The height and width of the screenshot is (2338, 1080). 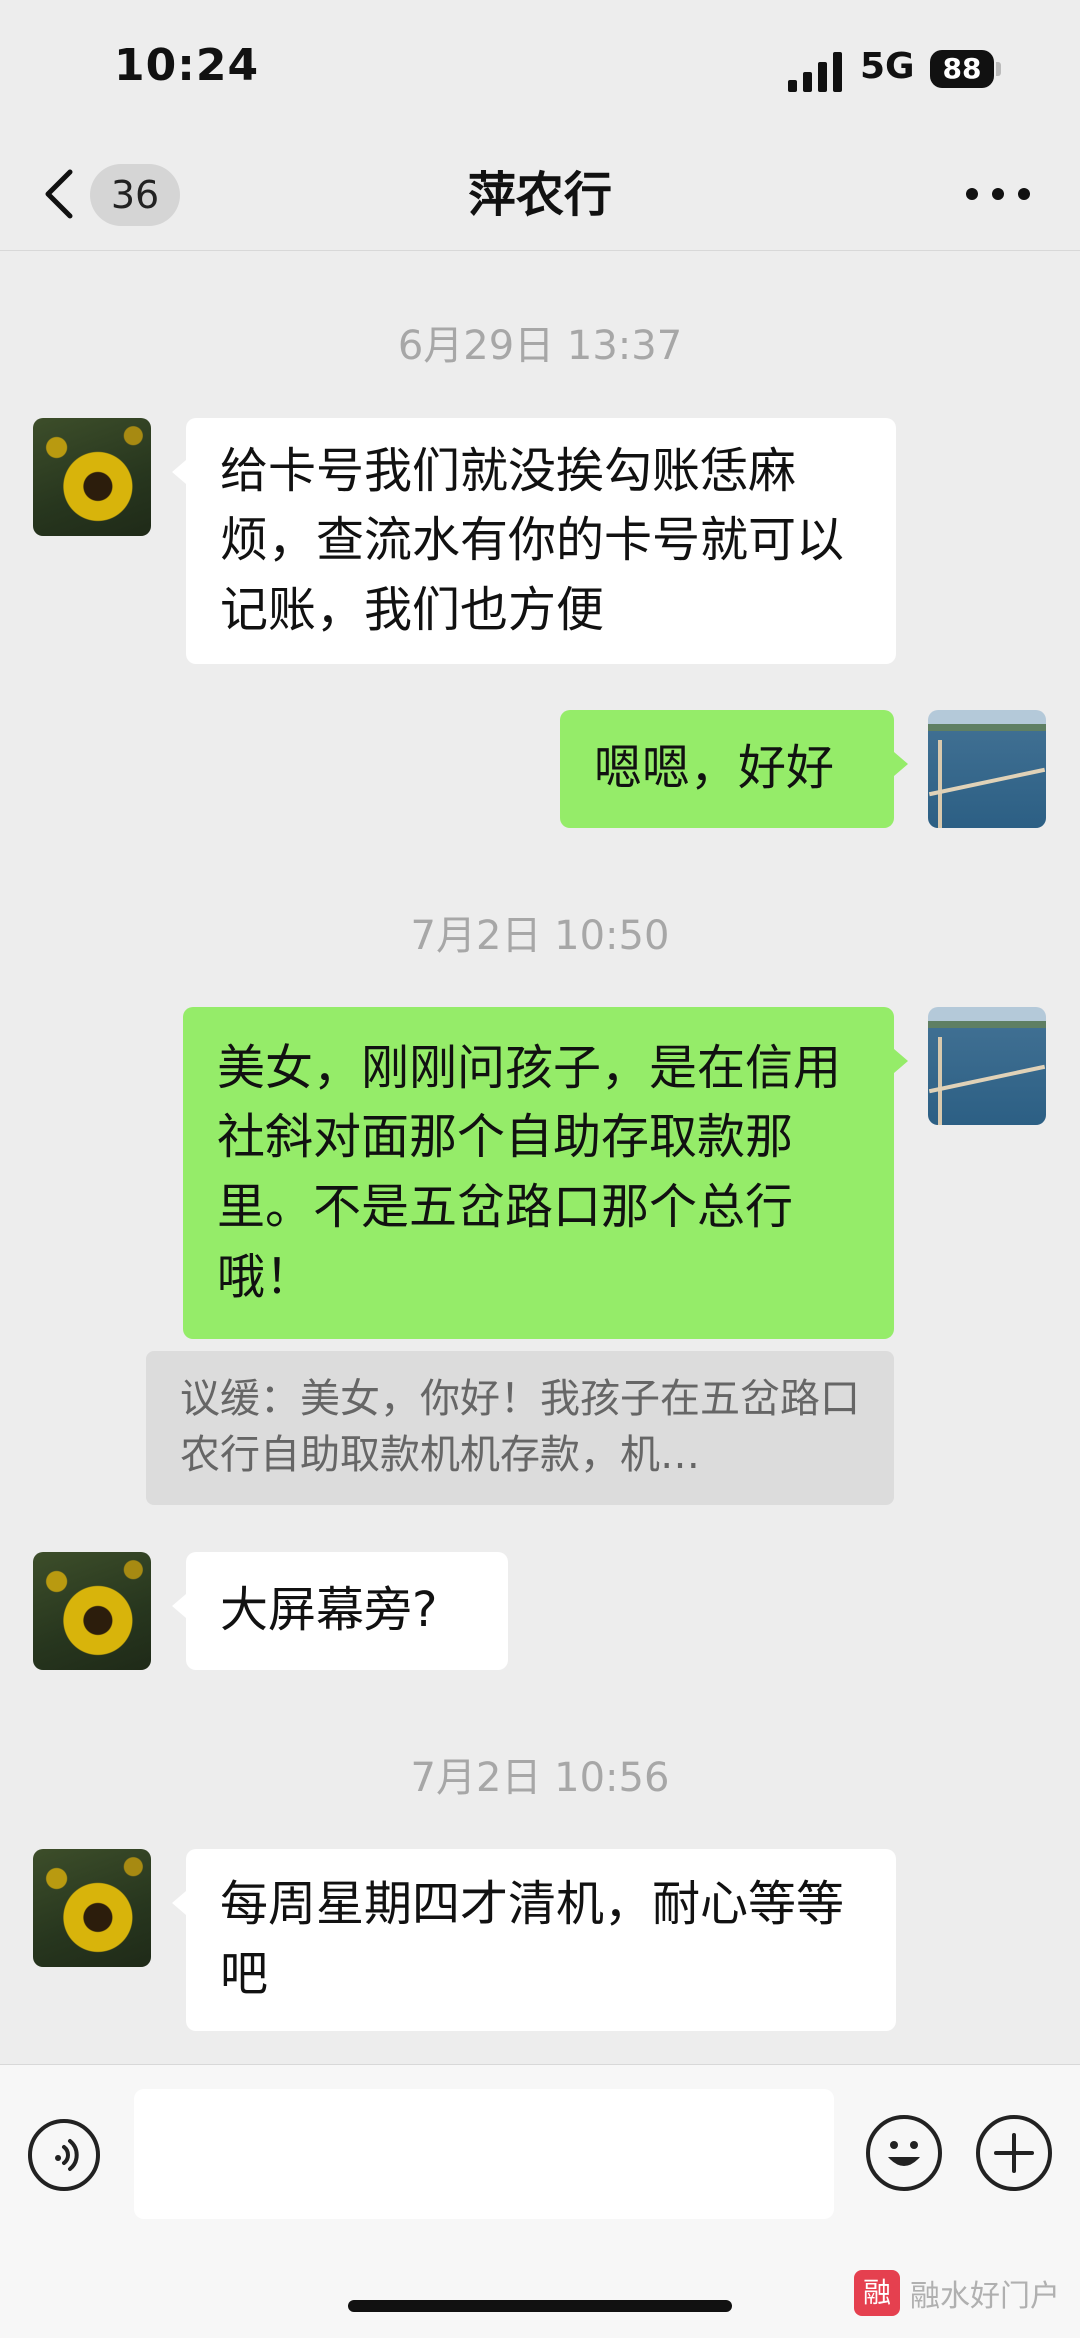 I want to click on message-text: 给卡号我们就没挨勾账恁麻烦，查流水有你的卡号就可以记账，我们也方便, so click(x=532, y=540).